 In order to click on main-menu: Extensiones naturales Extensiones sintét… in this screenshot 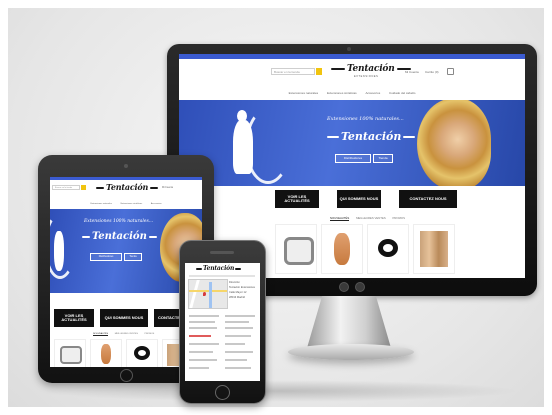, I will do `click(126, 204)`.